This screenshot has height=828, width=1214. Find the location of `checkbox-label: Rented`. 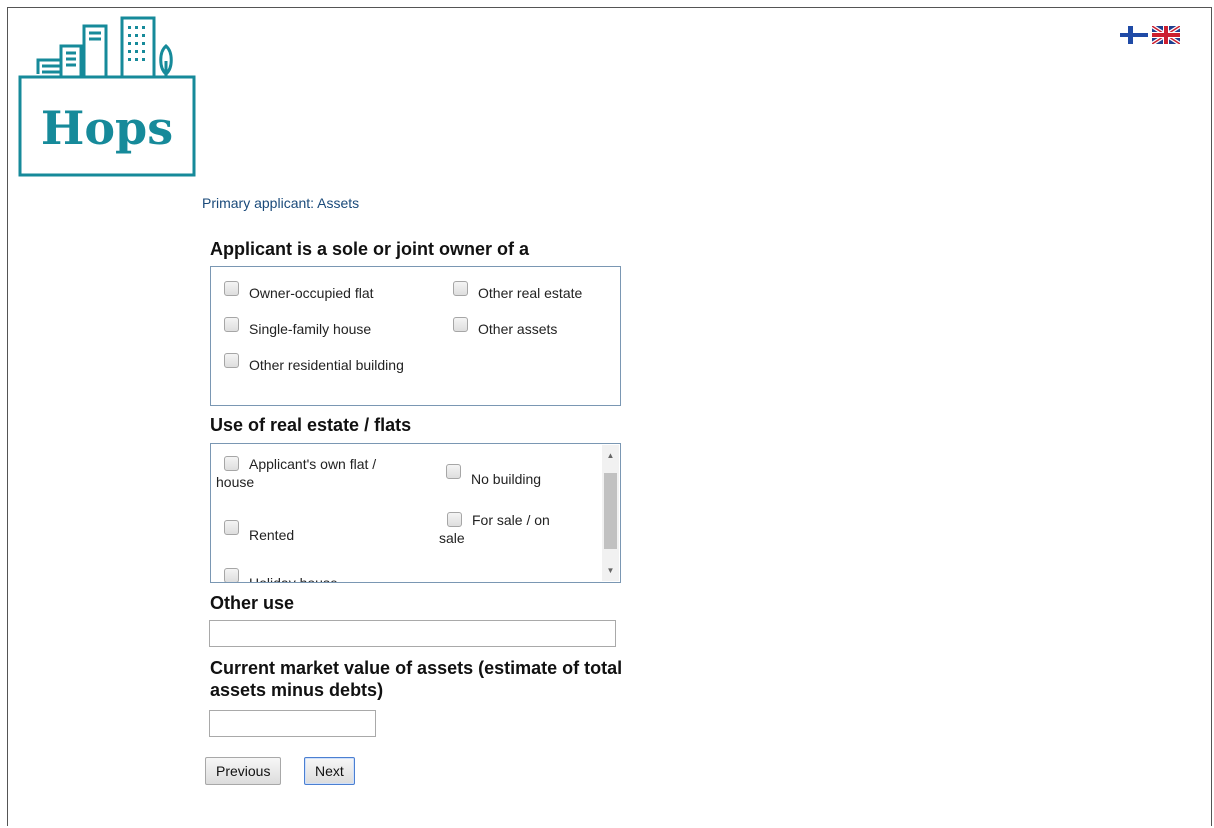

checkbox-label: Rented is located at coordinates (272, 535).